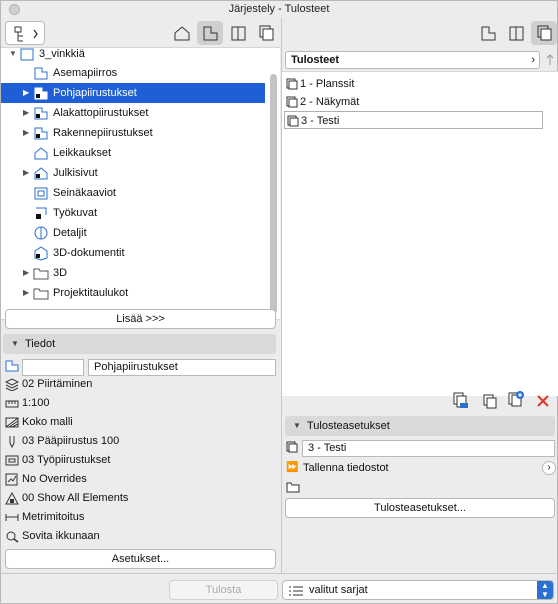 This screenshot has height=604, width=558. What do you see at coordinates (133, 193) in the screenshot?
I see `tree-item: Seinäkaaviot` at bounding box center [133, 193].